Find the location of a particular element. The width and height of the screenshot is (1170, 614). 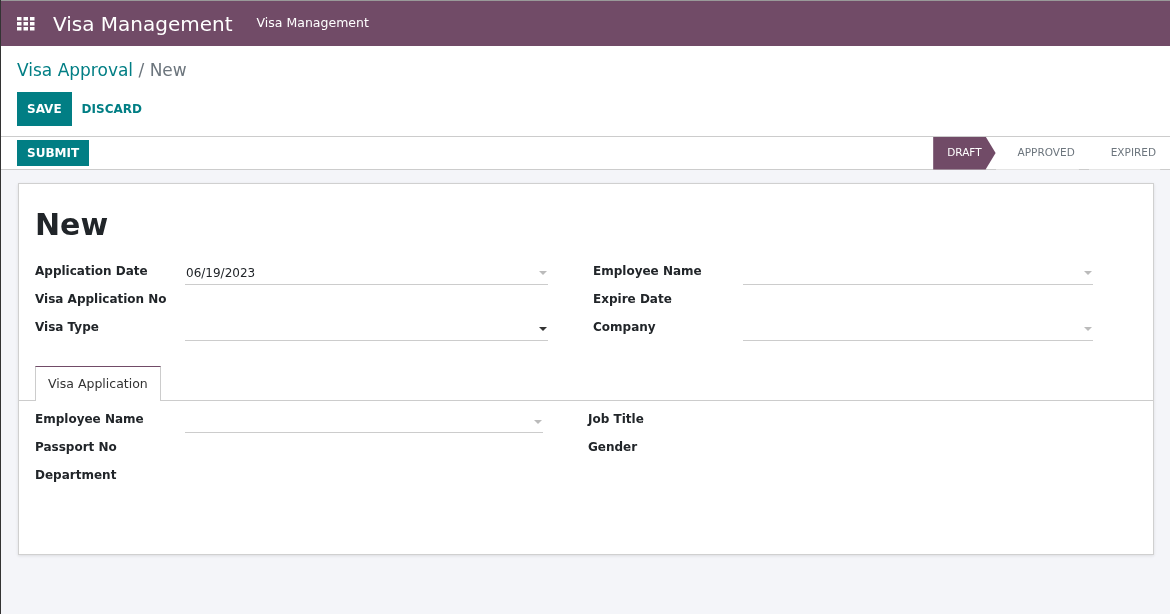

field-label: Job Title is located at coordinates (616, 420).